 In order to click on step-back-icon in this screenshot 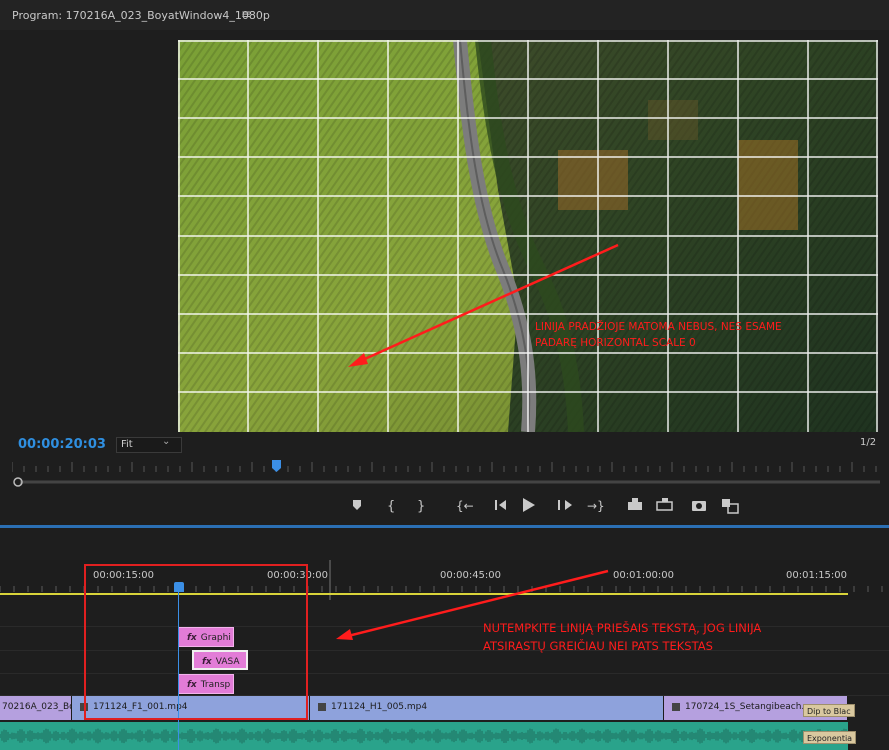, I will do `click(500, 505)`.